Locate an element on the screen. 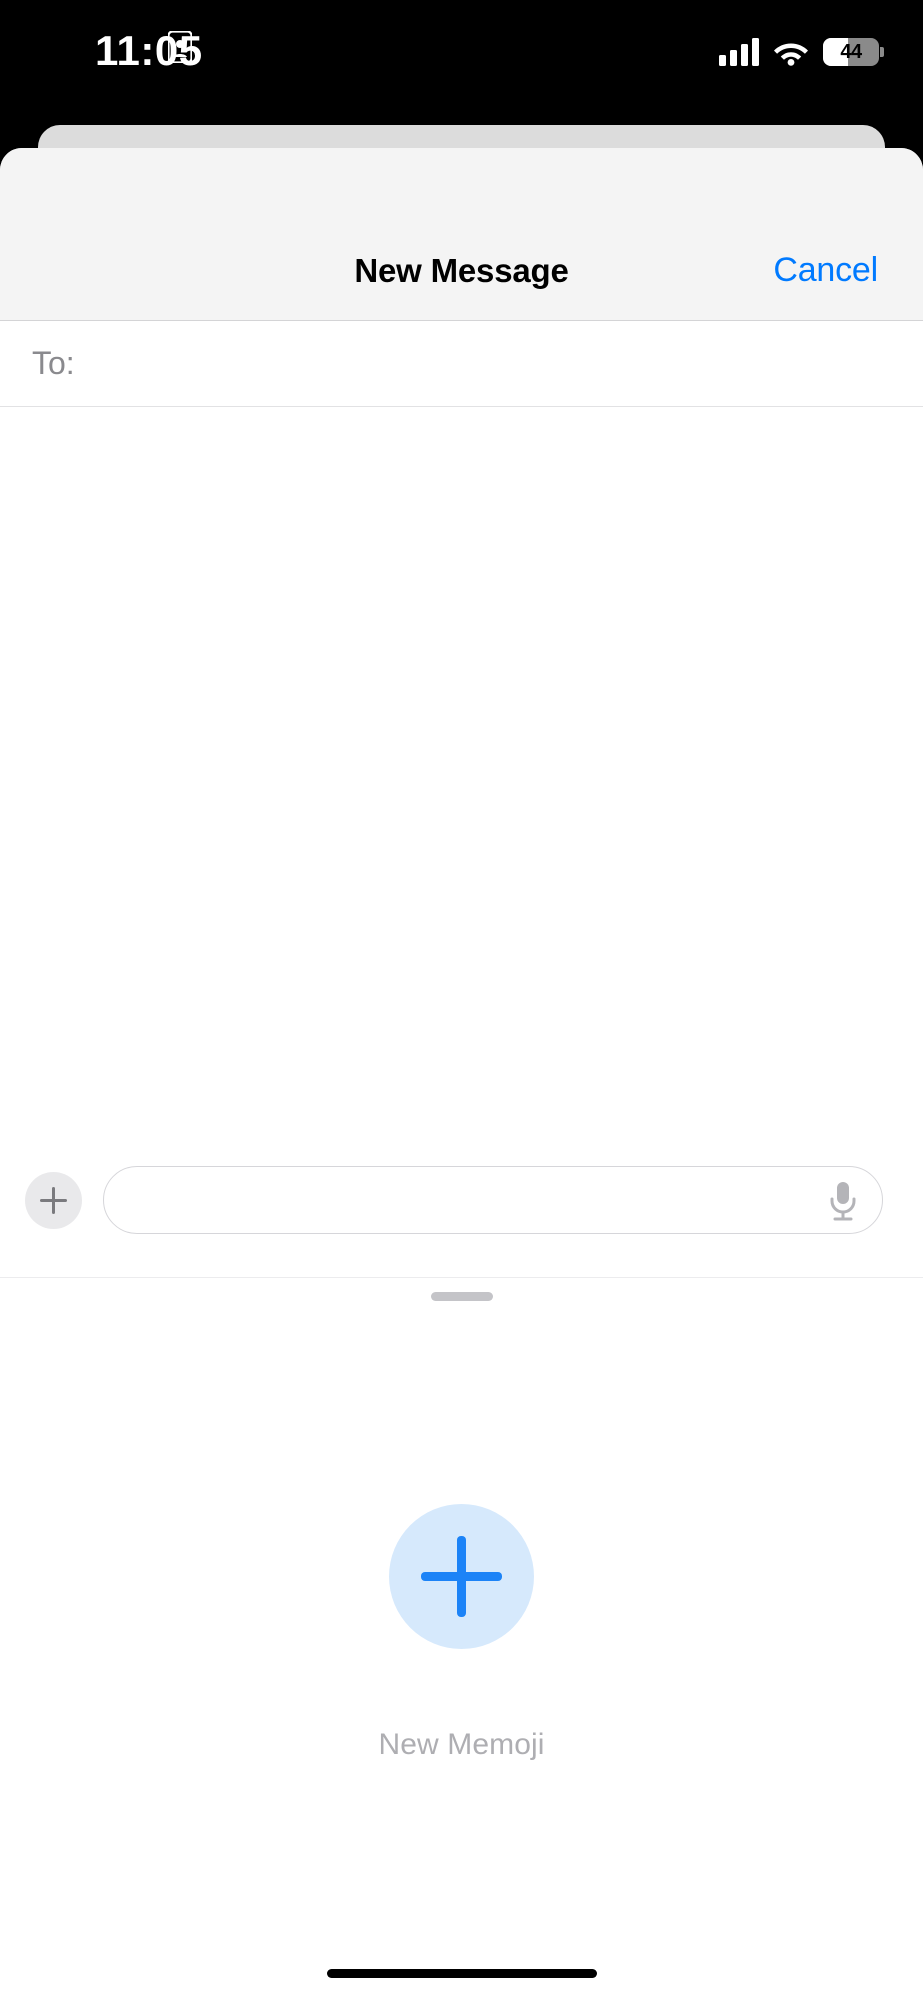 The image size is (923, 1999). recipient-row: To: is located at coordinates (461, 364).